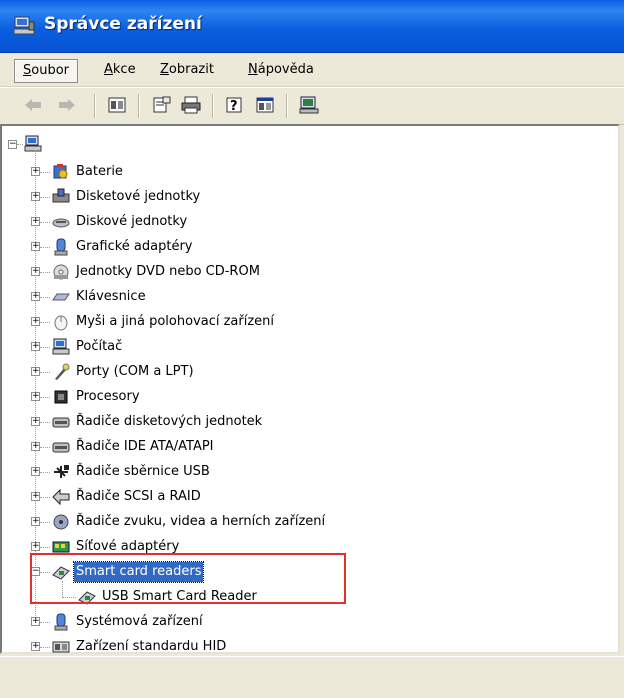 The width and height of the screenshot is (624, 698). I want to click on tree-item-label: Systémová zařízení, so click(139, 621).